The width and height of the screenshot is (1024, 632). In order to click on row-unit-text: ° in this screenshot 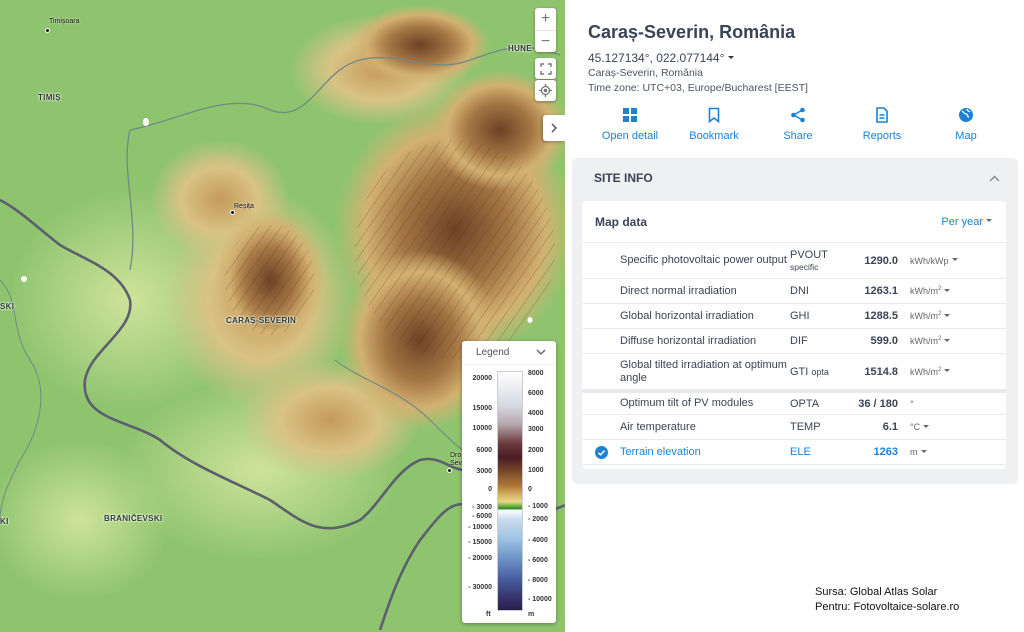, I will do `click(912, 403)`.